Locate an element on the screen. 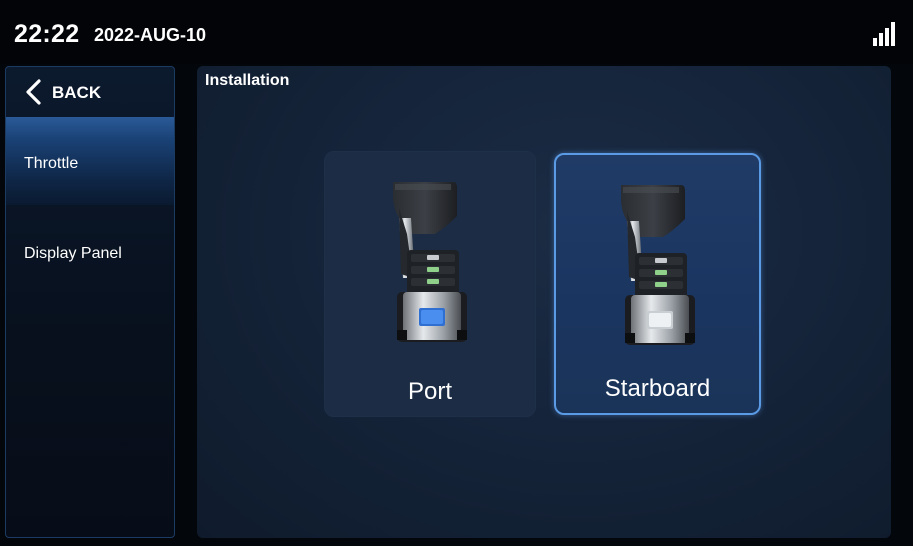 This screenshot has width=913, height=546. sidebar-item-throttle: Throttle is located at coordinates (90, 161).